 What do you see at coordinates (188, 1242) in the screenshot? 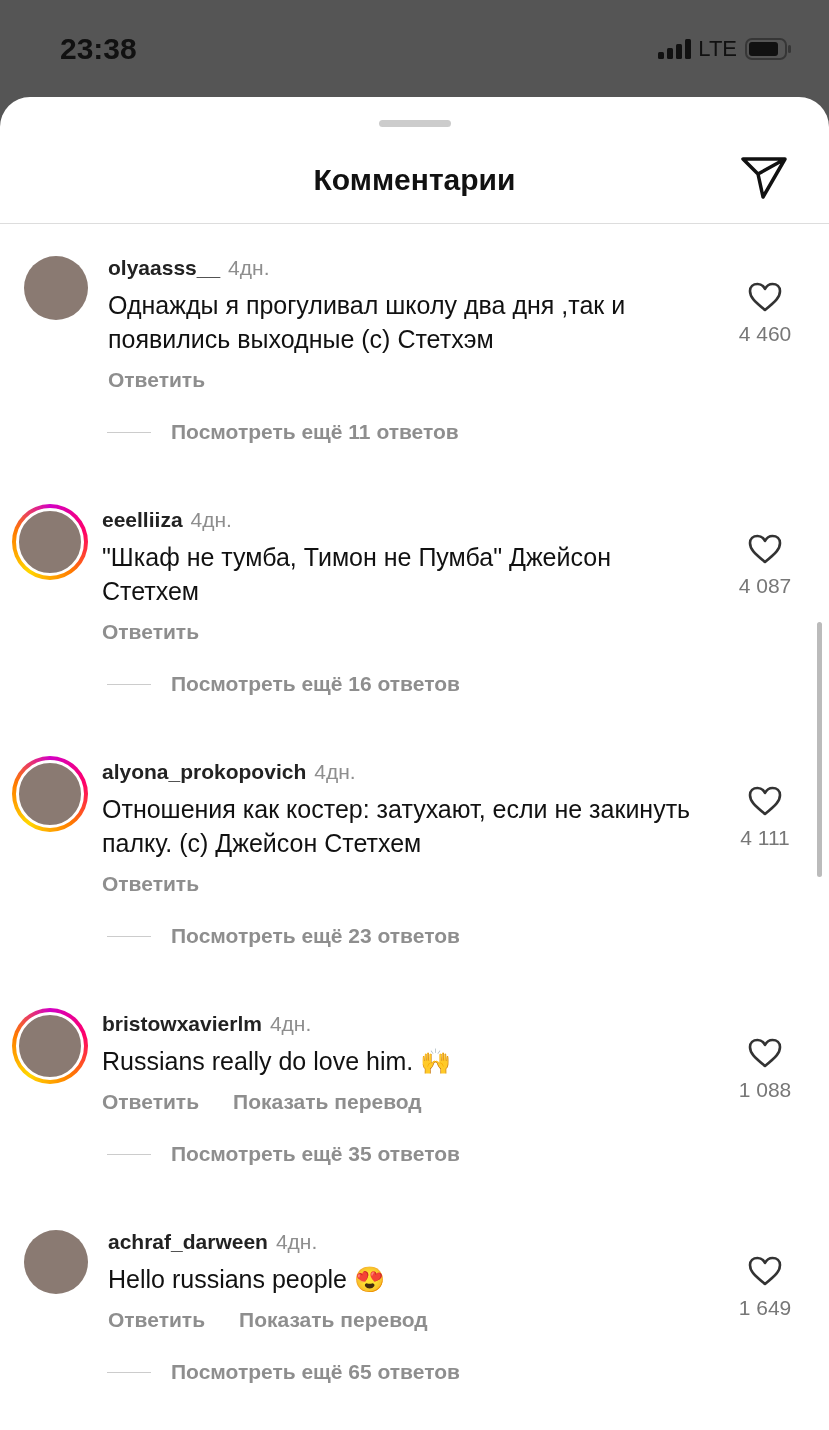
I see `username: achraf_darween` at bounding box center [188, 1242].